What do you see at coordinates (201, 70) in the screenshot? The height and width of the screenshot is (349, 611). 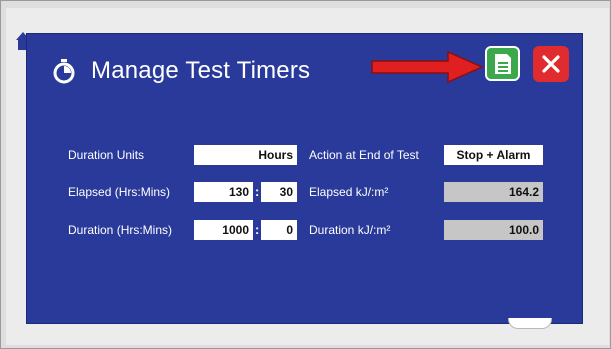 I see `dialog-title: Manage Test Timers` at bounding box center [201, 70].